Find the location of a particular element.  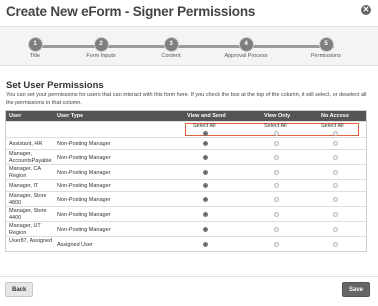

header-view-send: View and Send is located at coordinates (206, 116).